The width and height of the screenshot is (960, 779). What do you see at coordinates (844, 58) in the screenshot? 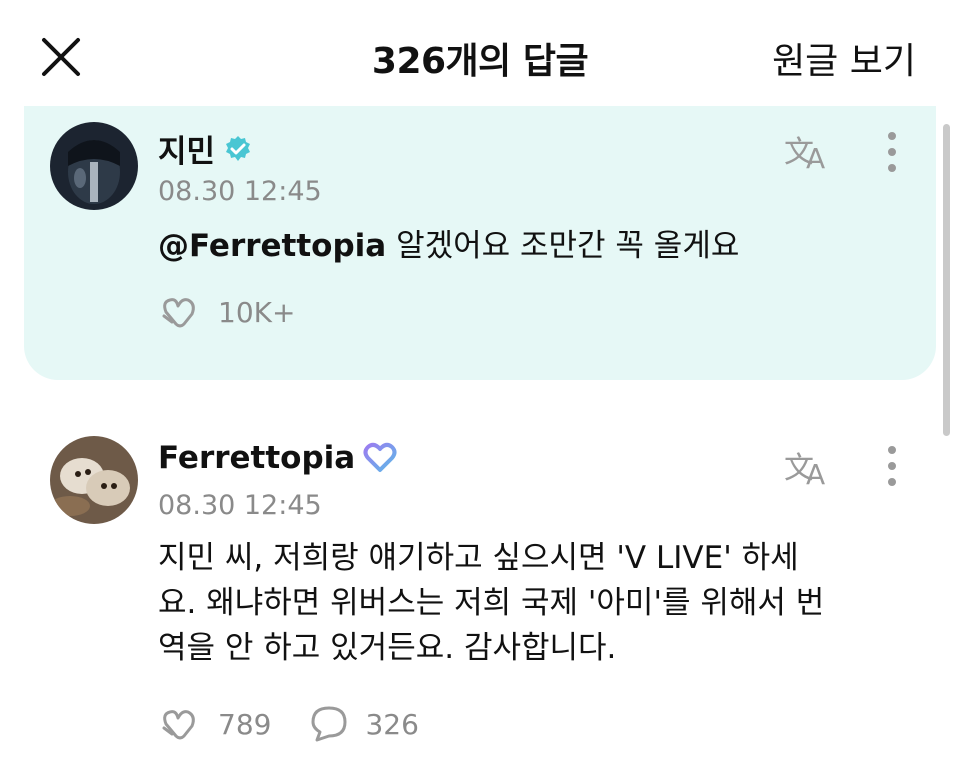
I see `view-original-button: 원글 보기` at bounding box center [844, 58].